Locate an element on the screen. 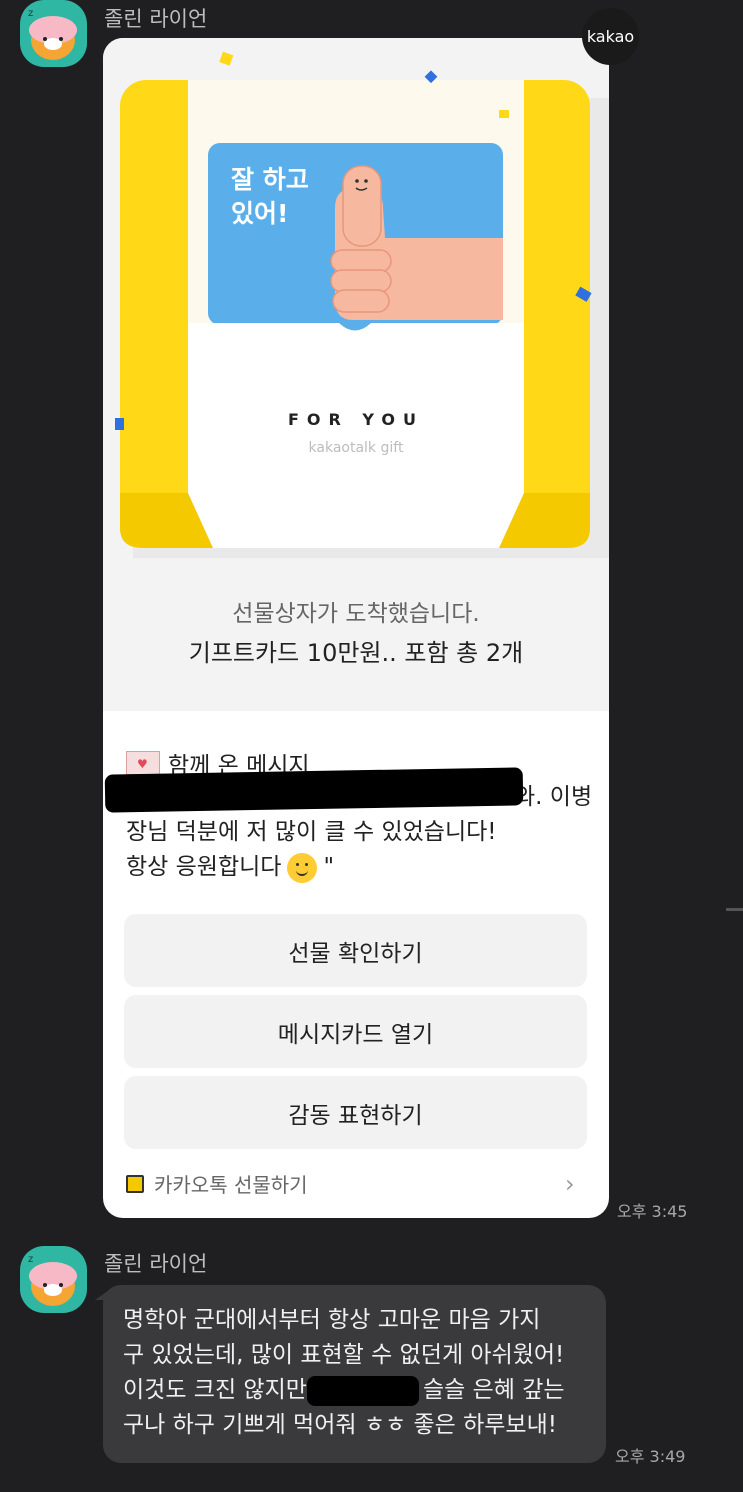  love-letter-icon: ♥ is located at coordinates (143, 763).